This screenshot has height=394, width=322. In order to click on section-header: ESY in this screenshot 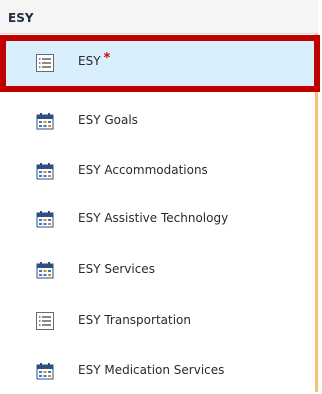, I will do `click(159, 17)`.